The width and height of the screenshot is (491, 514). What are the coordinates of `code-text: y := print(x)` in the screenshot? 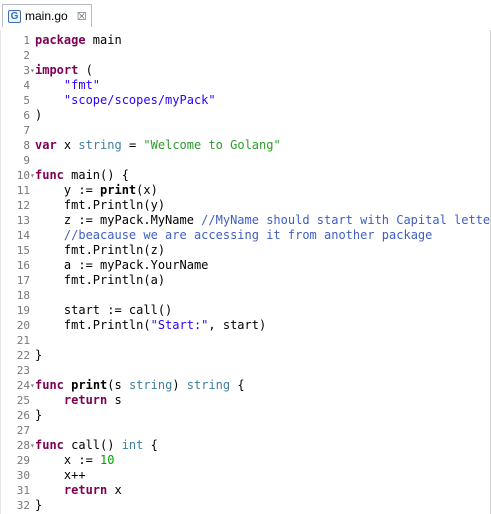 It's located at (96, 190).